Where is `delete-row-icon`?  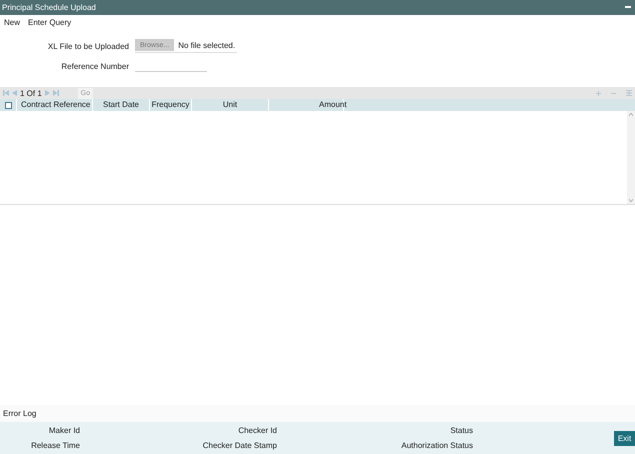
delete-row-icon is located at coordinates (613, 93).